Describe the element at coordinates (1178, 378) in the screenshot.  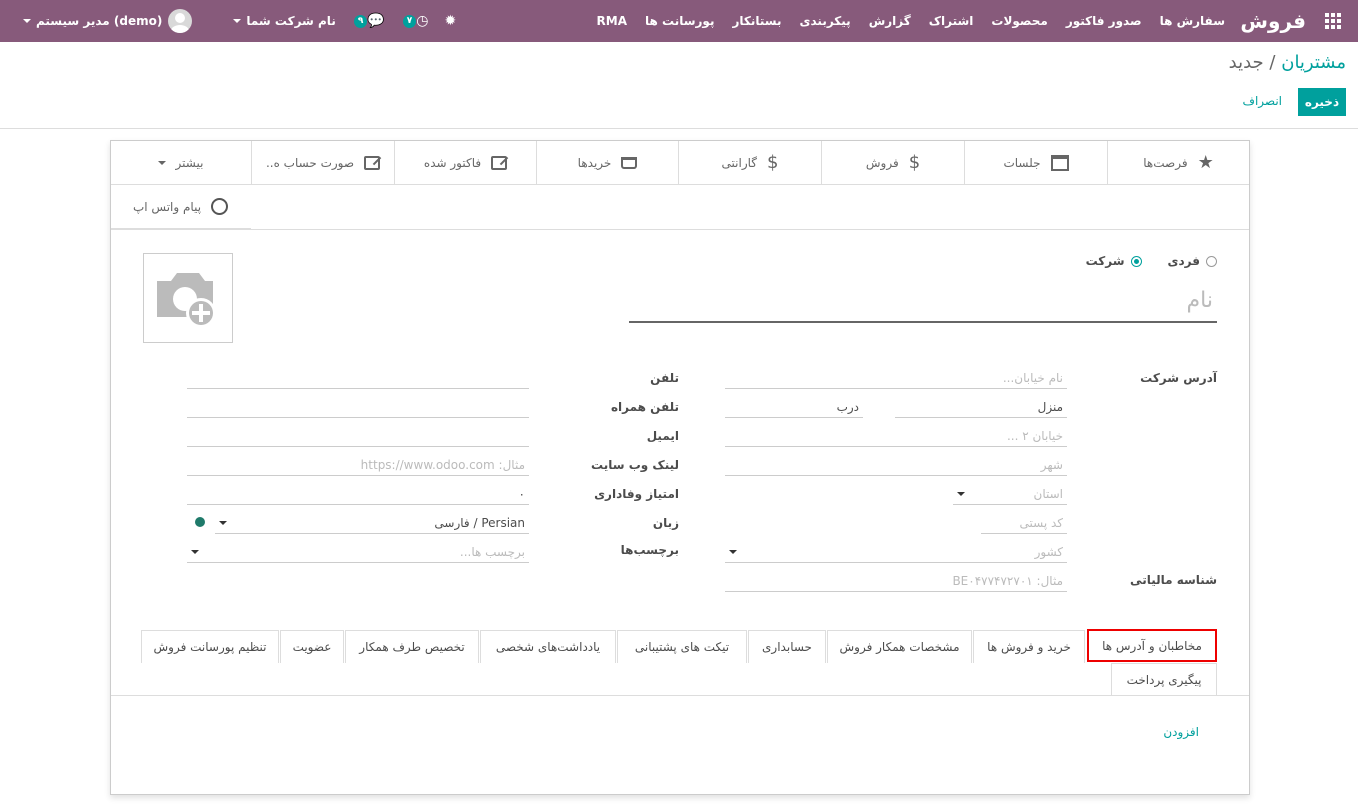
I see `address-label: آدرس شرکت` at that location.